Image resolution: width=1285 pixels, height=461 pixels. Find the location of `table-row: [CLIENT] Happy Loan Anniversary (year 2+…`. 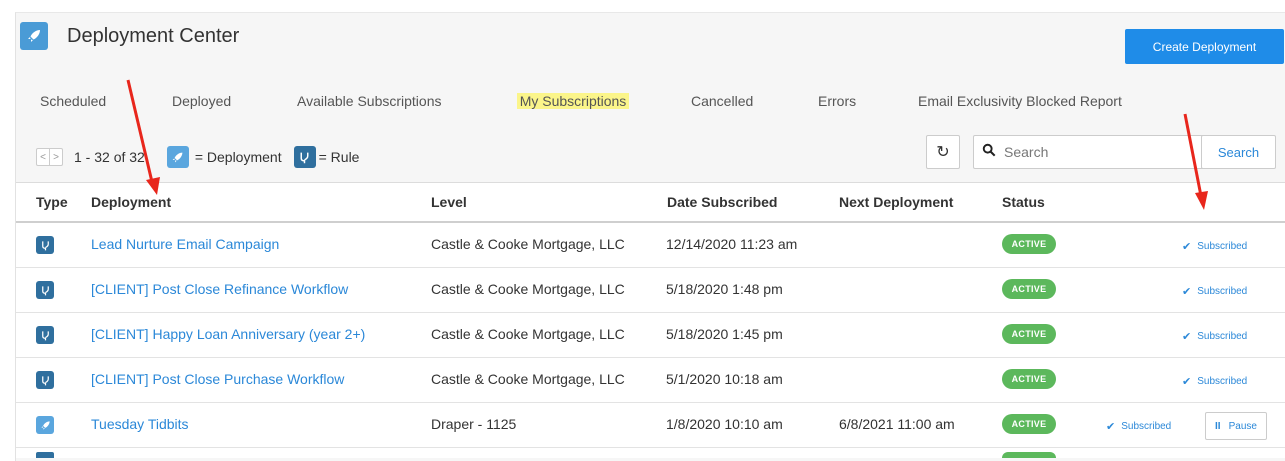

table-row: [CLIENT] Happy Loan Anniversary (year 2+… is located at coordinates (650, 335).